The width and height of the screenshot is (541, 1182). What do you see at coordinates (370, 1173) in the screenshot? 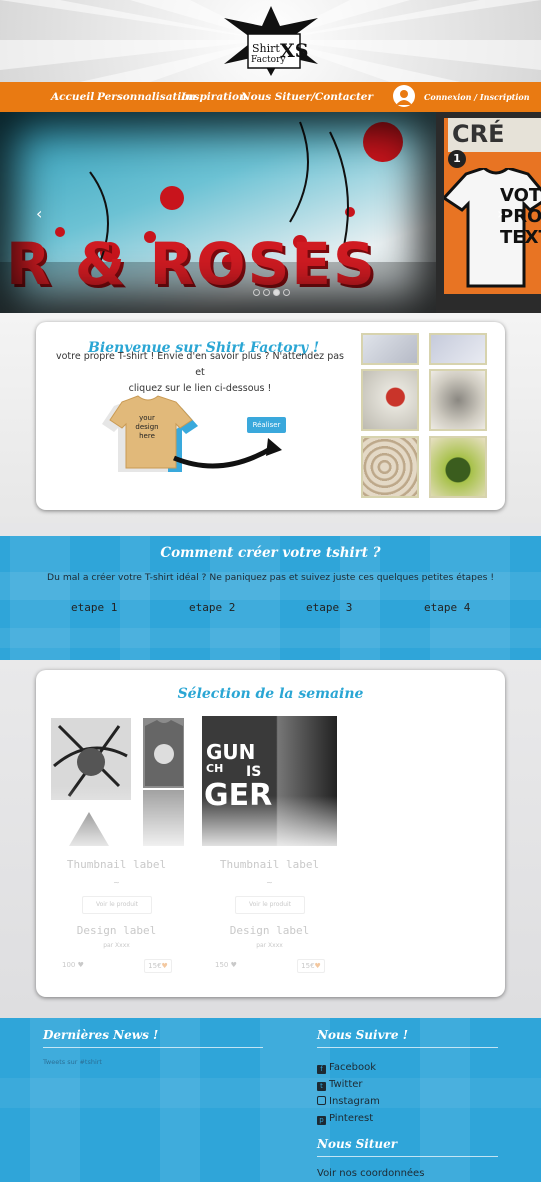
I see `locate-link: Voir nos coordonnées` at bounding box center [370, 1173].